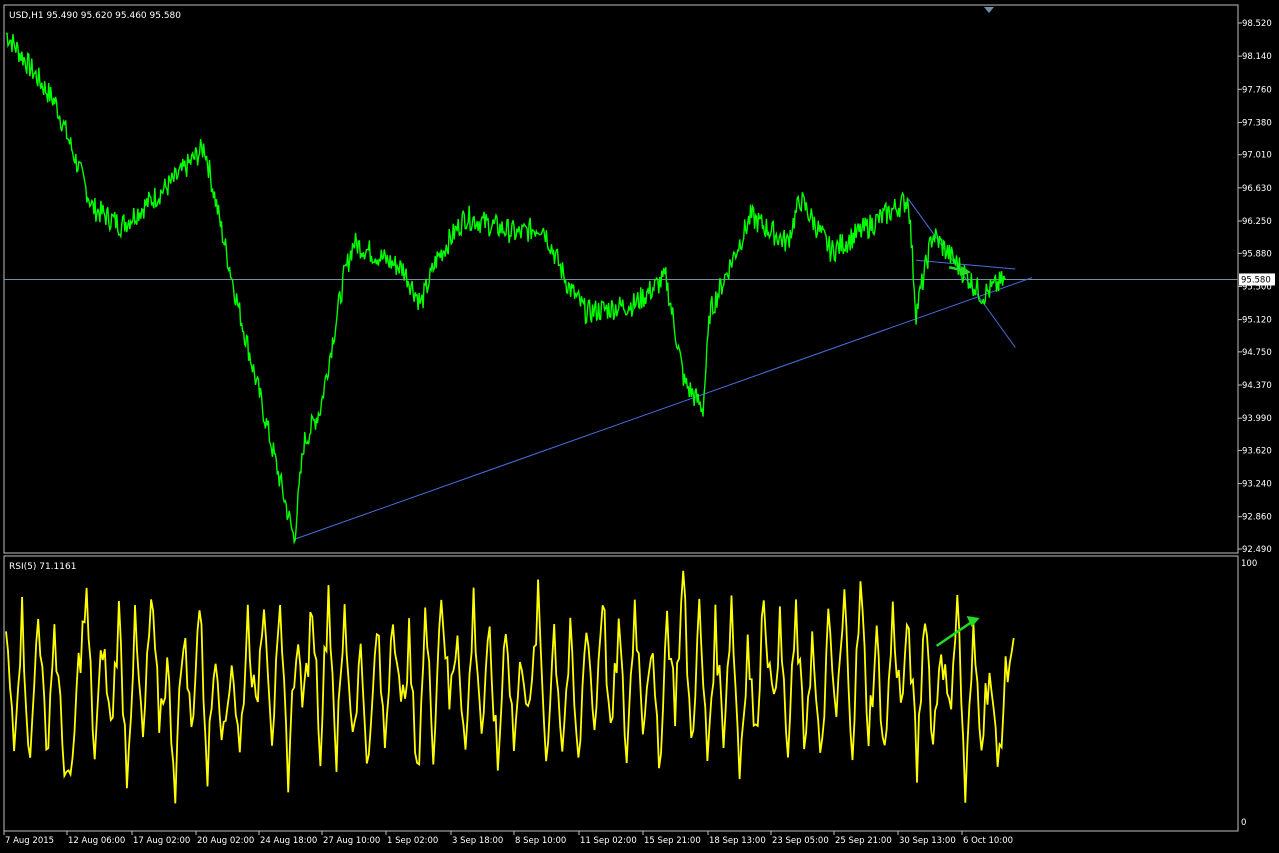 The width and height of the screenshot is (1279, 853). What do you see at coordinates (225, 841) in the screenshot?
I see `time-tick-label: 20 Aug 02:00` at bounding box center [225, 841].